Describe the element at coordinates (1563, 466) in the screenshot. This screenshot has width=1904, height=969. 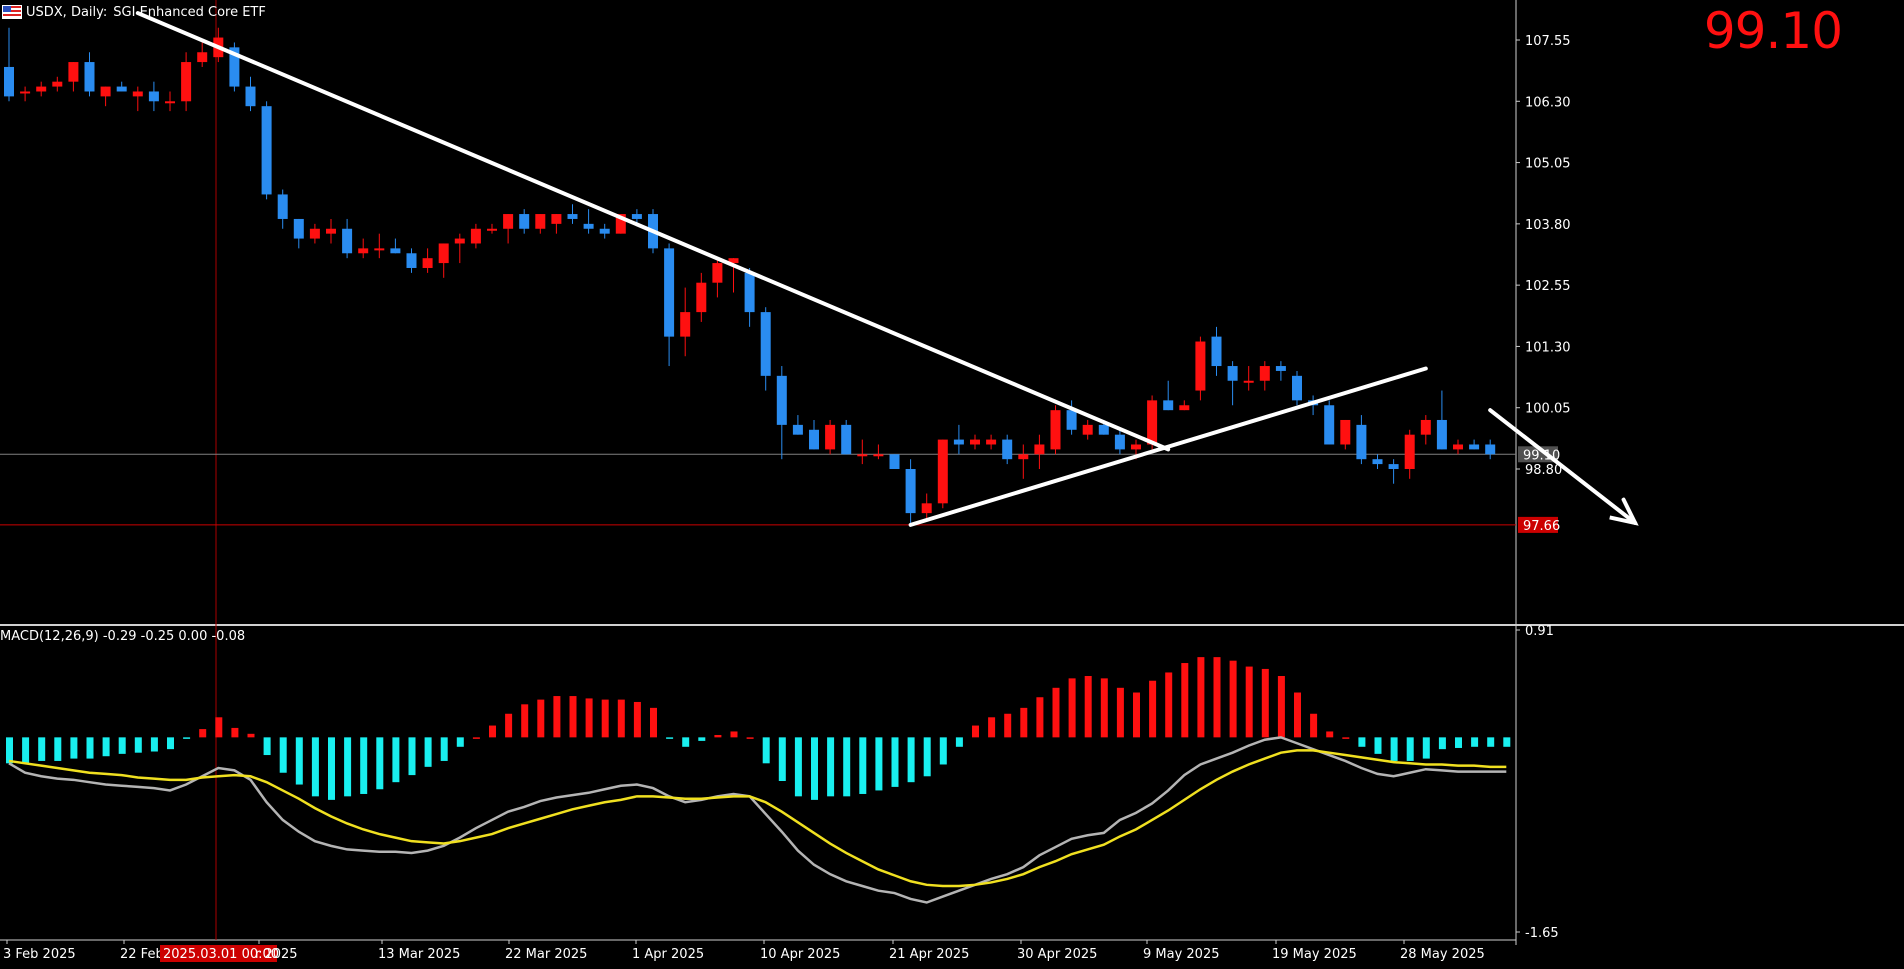
I see `trendline-projection-arrow` at that location.